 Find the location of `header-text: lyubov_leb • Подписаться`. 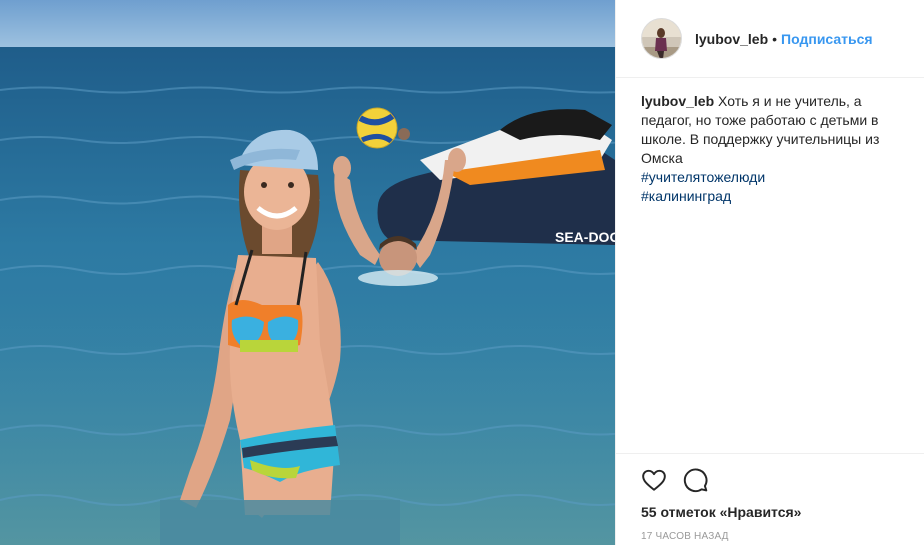

header-text: lyubov_leb • Подписаться is located at coordinates (784, 39).